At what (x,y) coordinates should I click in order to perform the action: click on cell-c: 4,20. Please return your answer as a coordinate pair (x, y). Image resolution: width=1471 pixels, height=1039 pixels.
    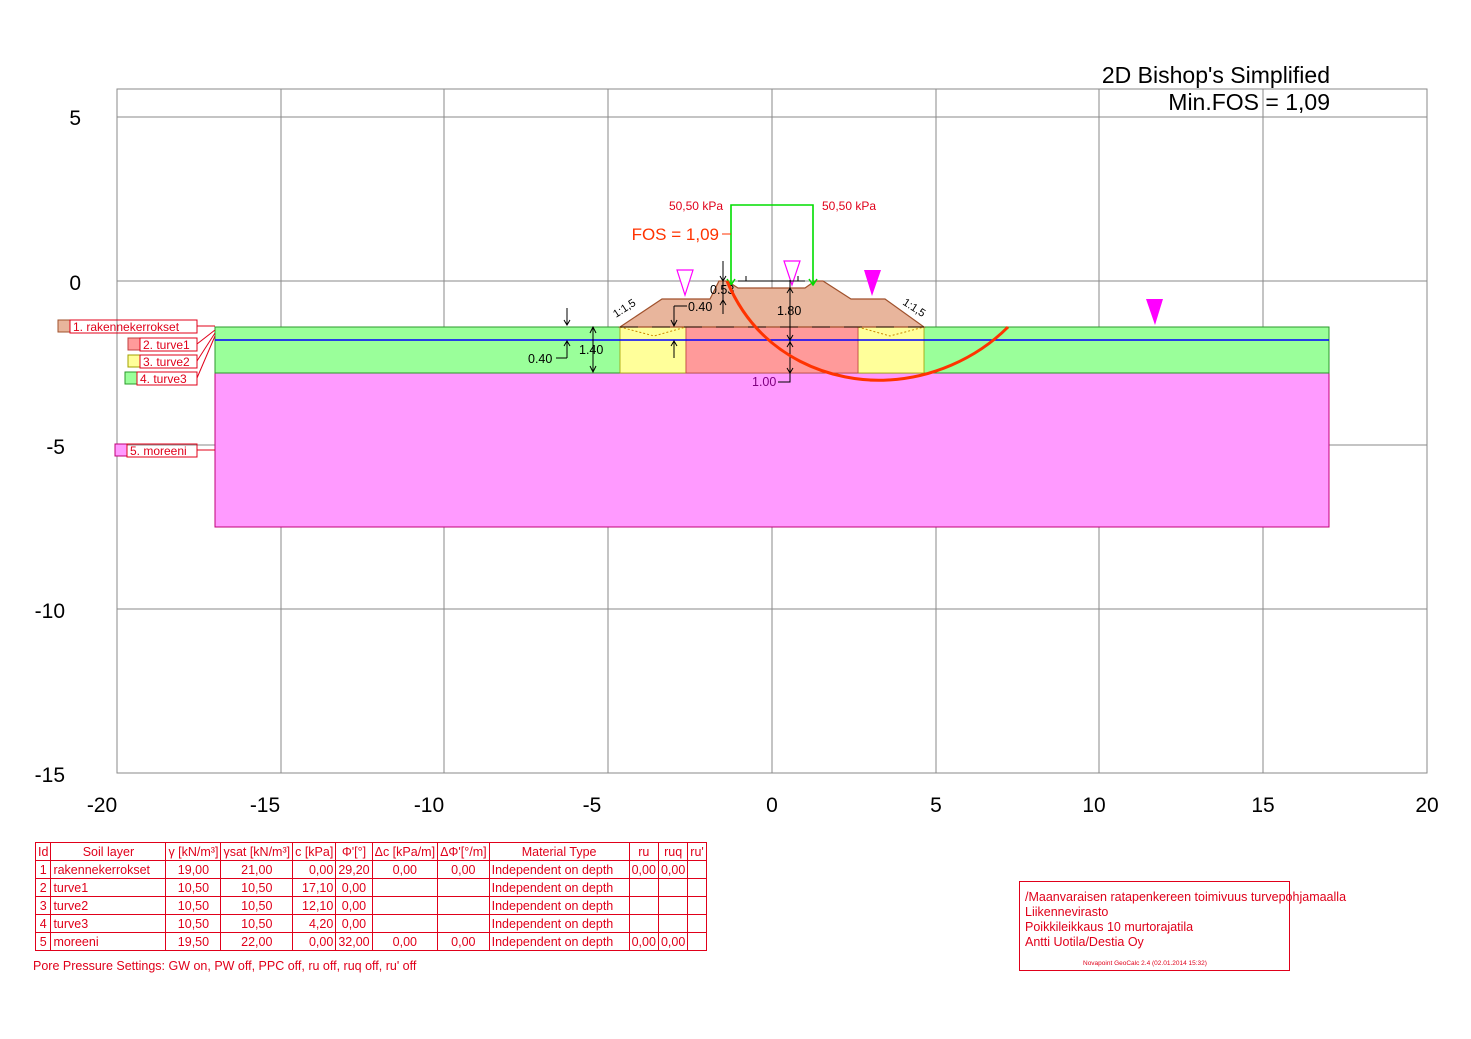
    Looking at the image, I should click on (314, 923).